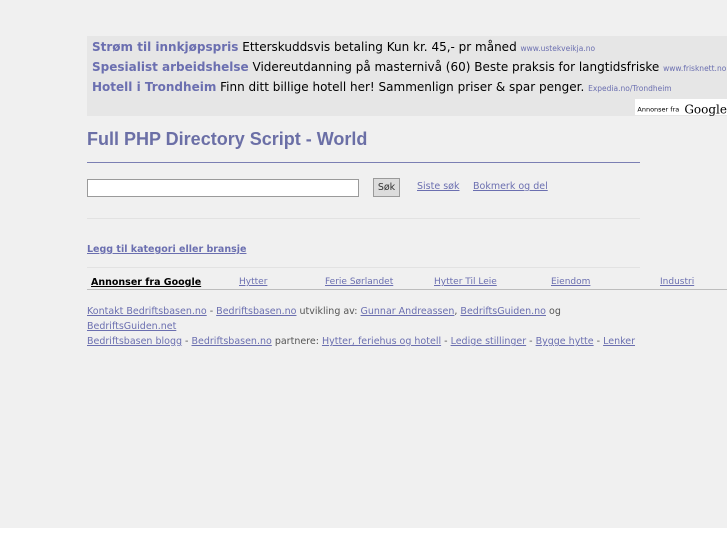 Image resolution: width=727 pixels, height=545 pixels. Describe the element at coordinates (510, 186) in the screenshot. I see `bookmark-share-link: Bokmerk og del` at that location.